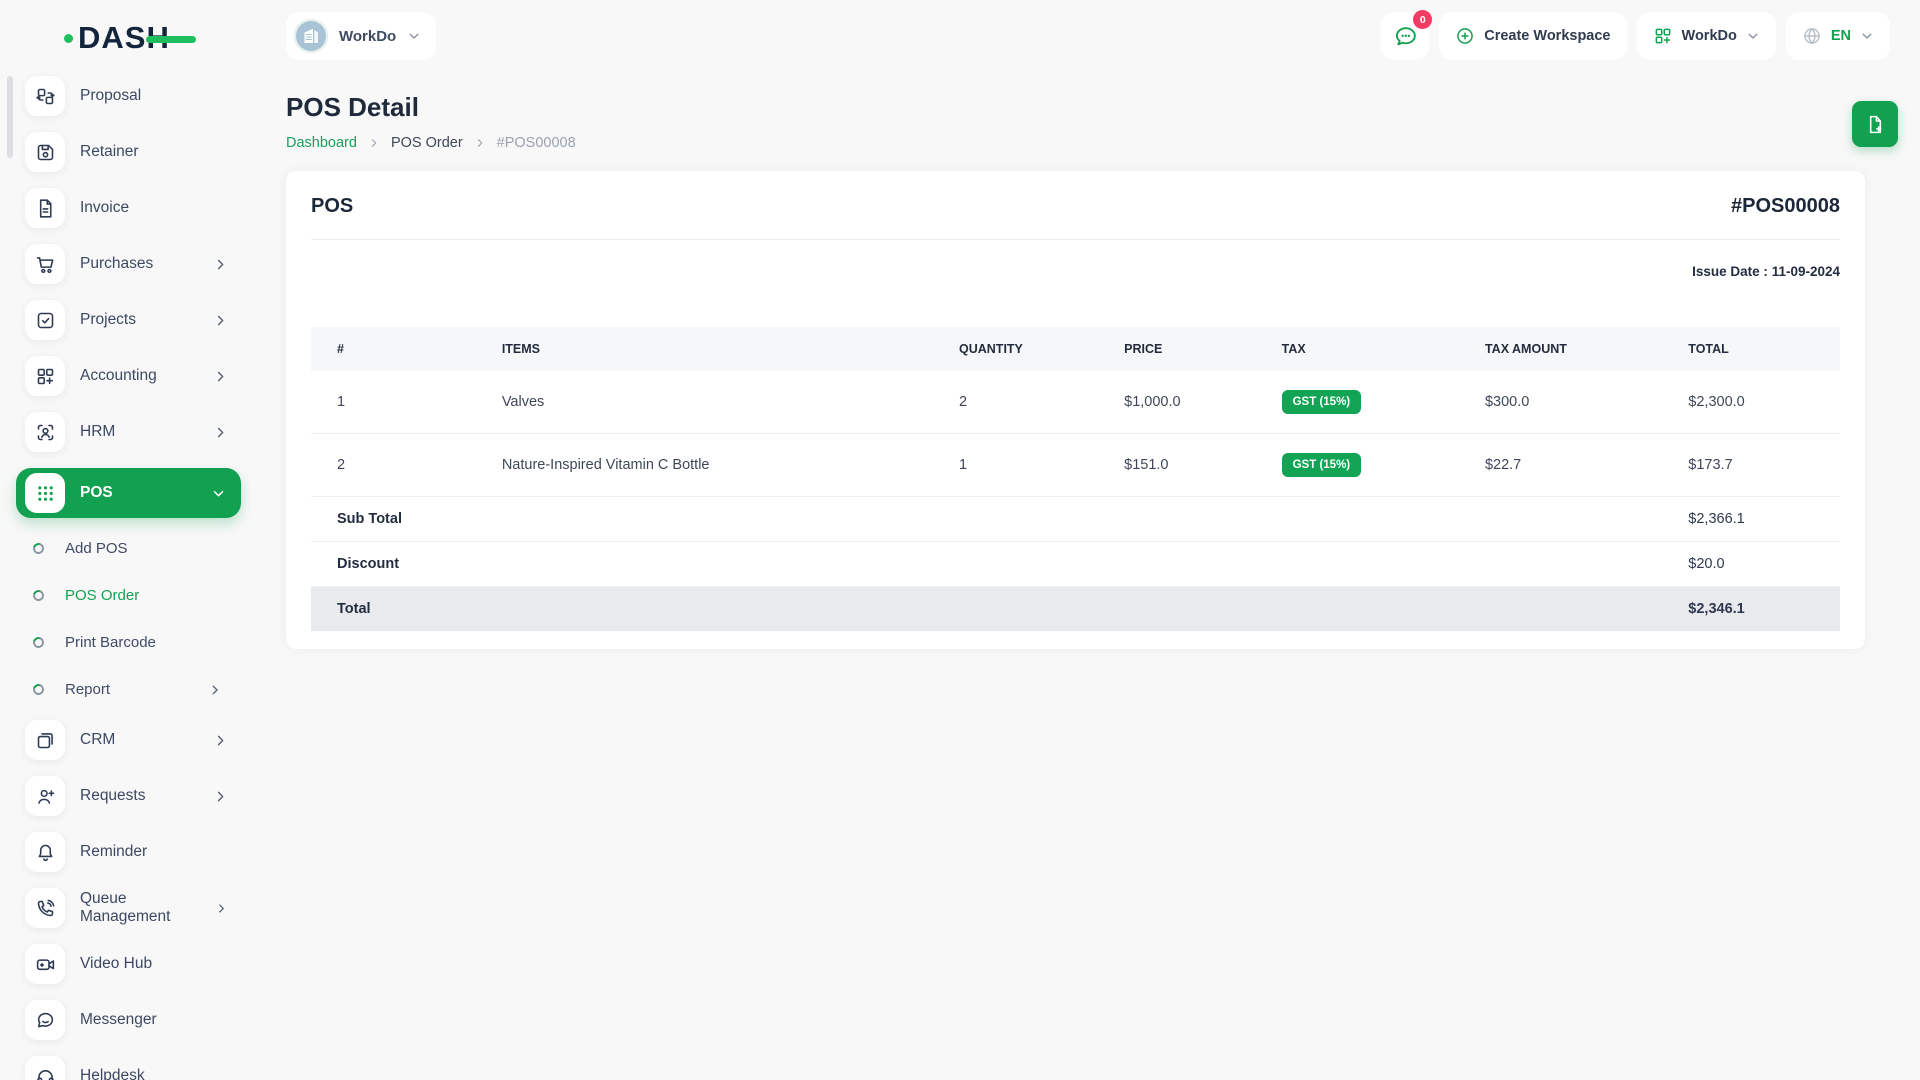  I want to click on sidebar-item-queue-management: Queue Management, so click(126, 908).